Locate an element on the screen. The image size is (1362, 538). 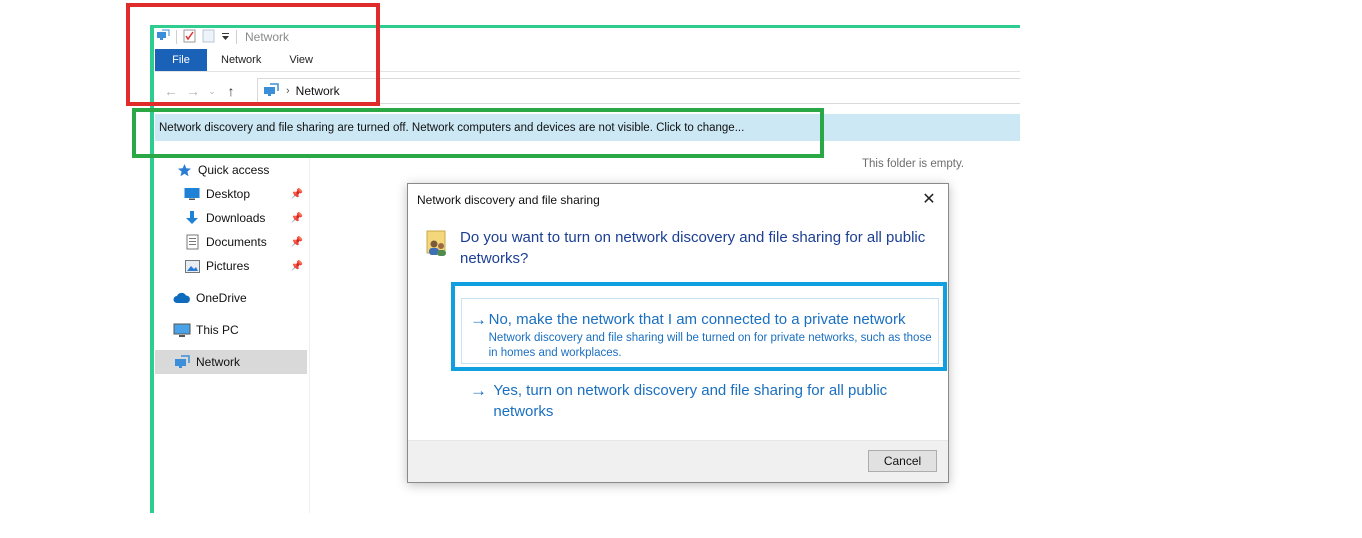
shared-users-icon is located at coordinates (437, 244).